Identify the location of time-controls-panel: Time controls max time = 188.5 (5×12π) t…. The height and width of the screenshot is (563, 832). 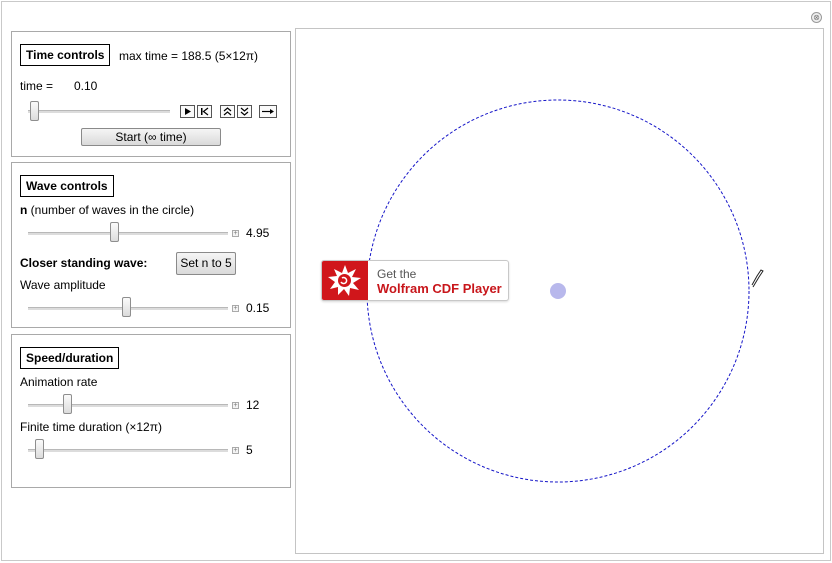
(151, 94).